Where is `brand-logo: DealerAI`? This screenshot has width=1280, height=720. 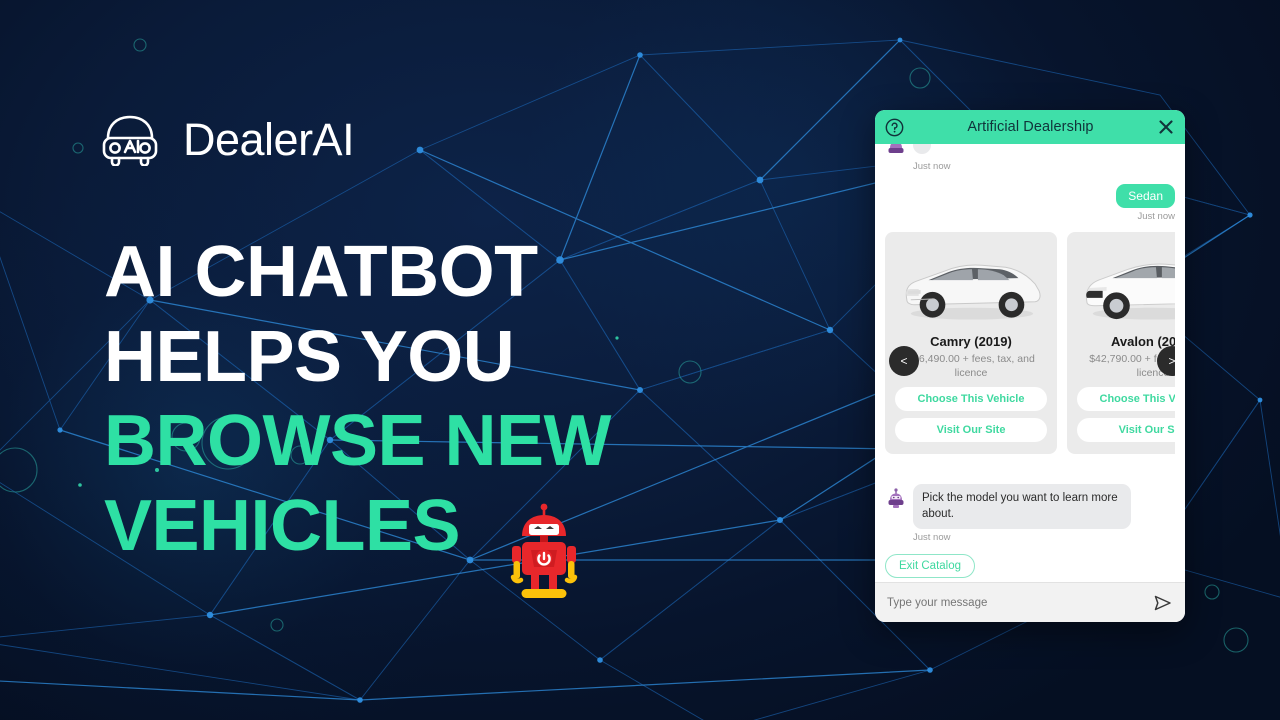 brand-logo: DealerAI is located at coordinates (227, 139).